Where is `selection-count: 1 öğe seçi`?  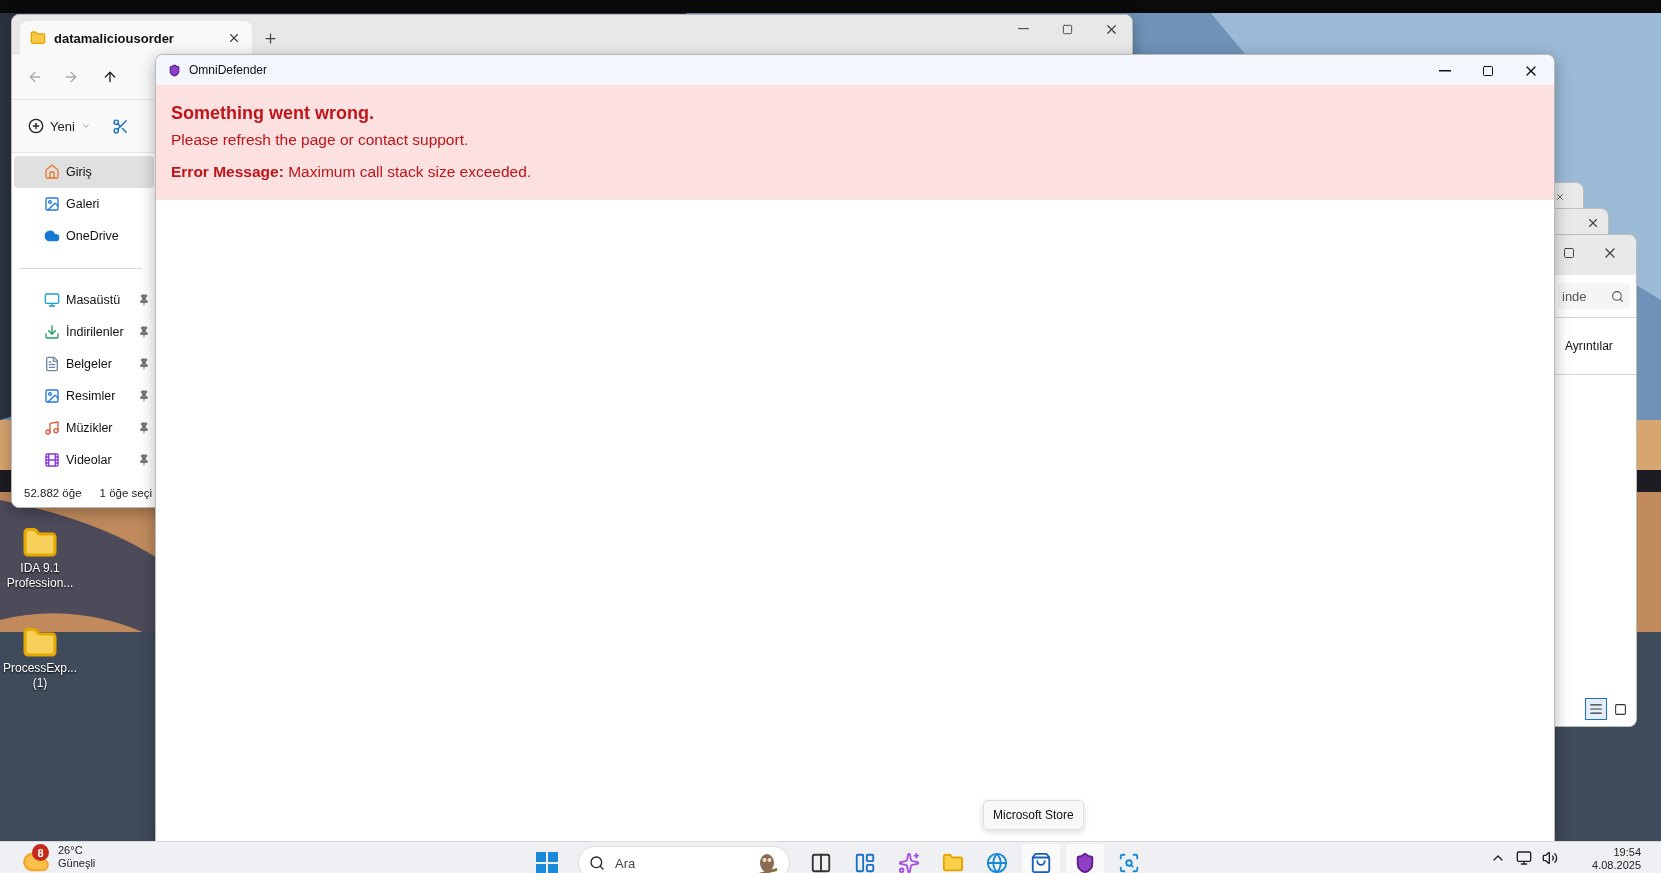
selection-count: 1 öğe seçi is located at coordinates (125, 493).